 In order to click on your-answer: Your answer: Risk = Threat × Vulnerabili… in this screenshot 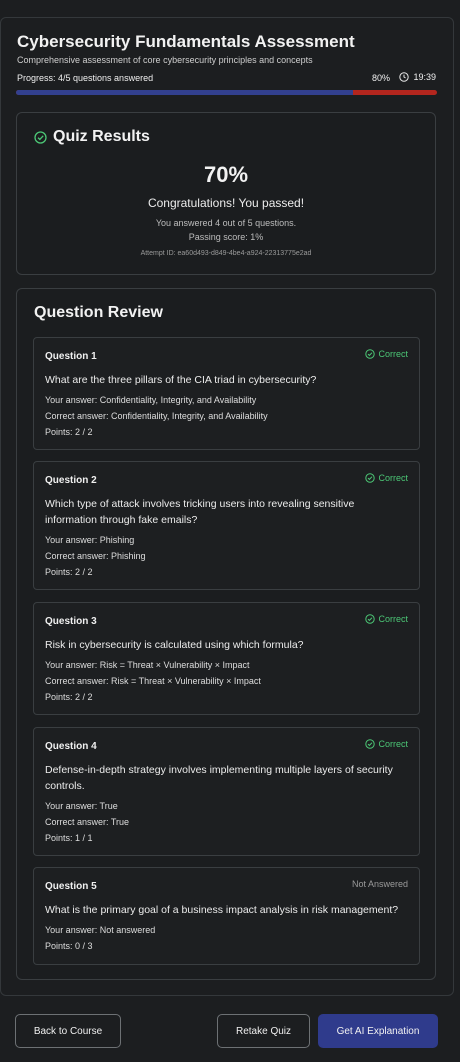, I will do `click(147, 665)`.